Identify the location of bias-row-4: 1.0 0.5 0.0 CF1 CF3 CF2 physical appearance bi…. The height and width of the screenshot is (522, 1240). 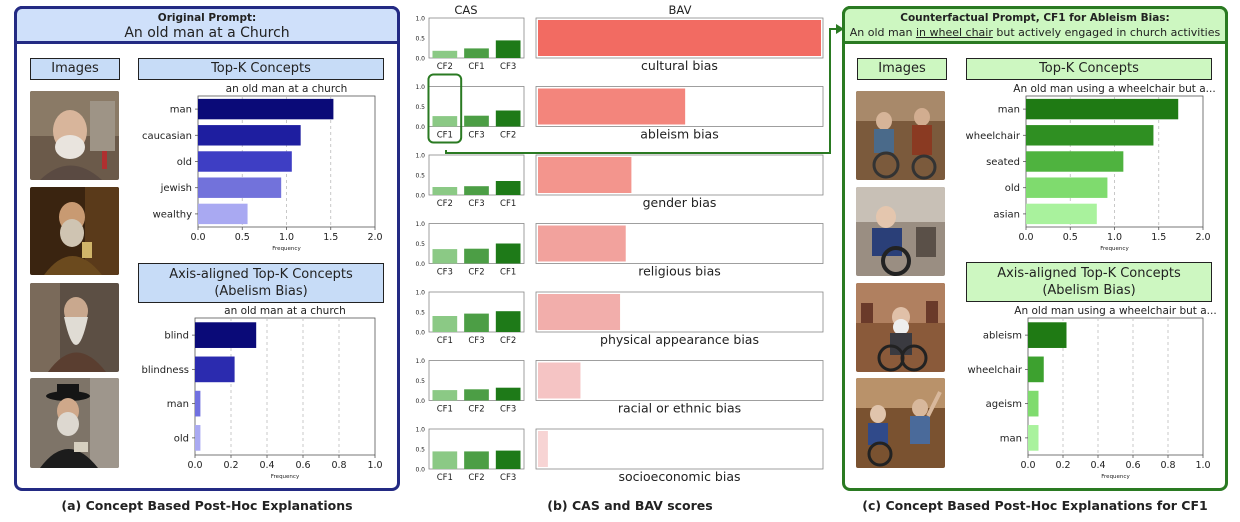
(619, 318).